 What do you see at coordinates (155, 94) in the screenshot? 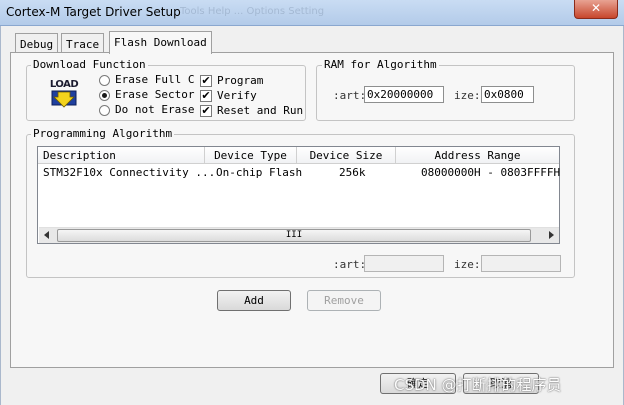
I see `erase-sector-label: Erase Sector` at bounding box center [155, 94].